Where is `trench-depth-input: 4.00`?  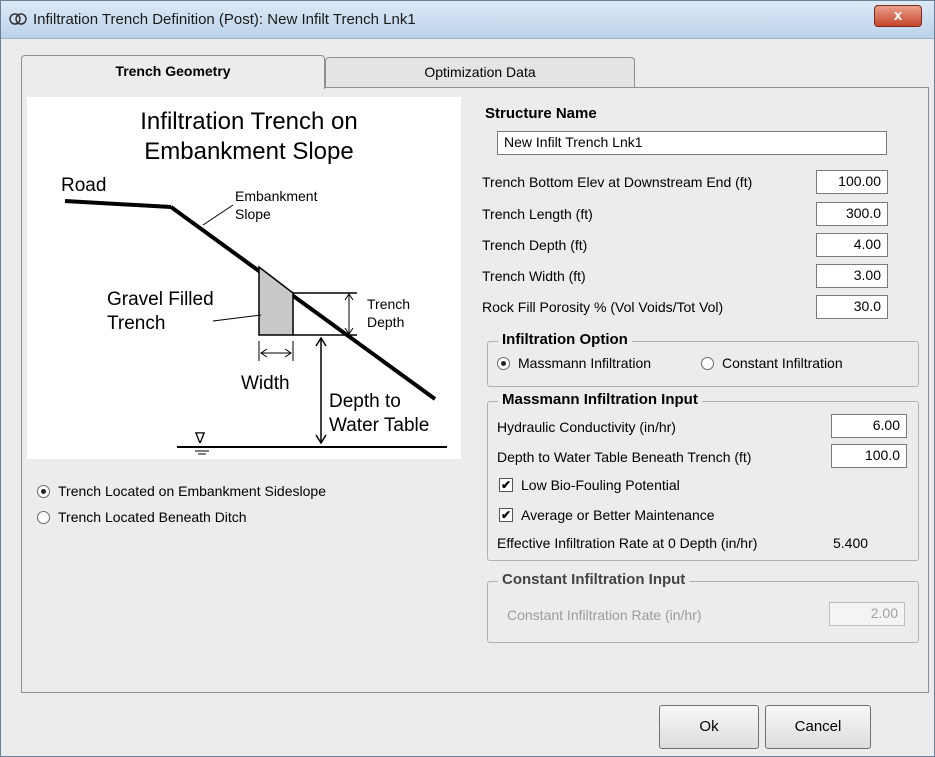
trench-depth-input: 4.00 is located at coordinates (852, 245).